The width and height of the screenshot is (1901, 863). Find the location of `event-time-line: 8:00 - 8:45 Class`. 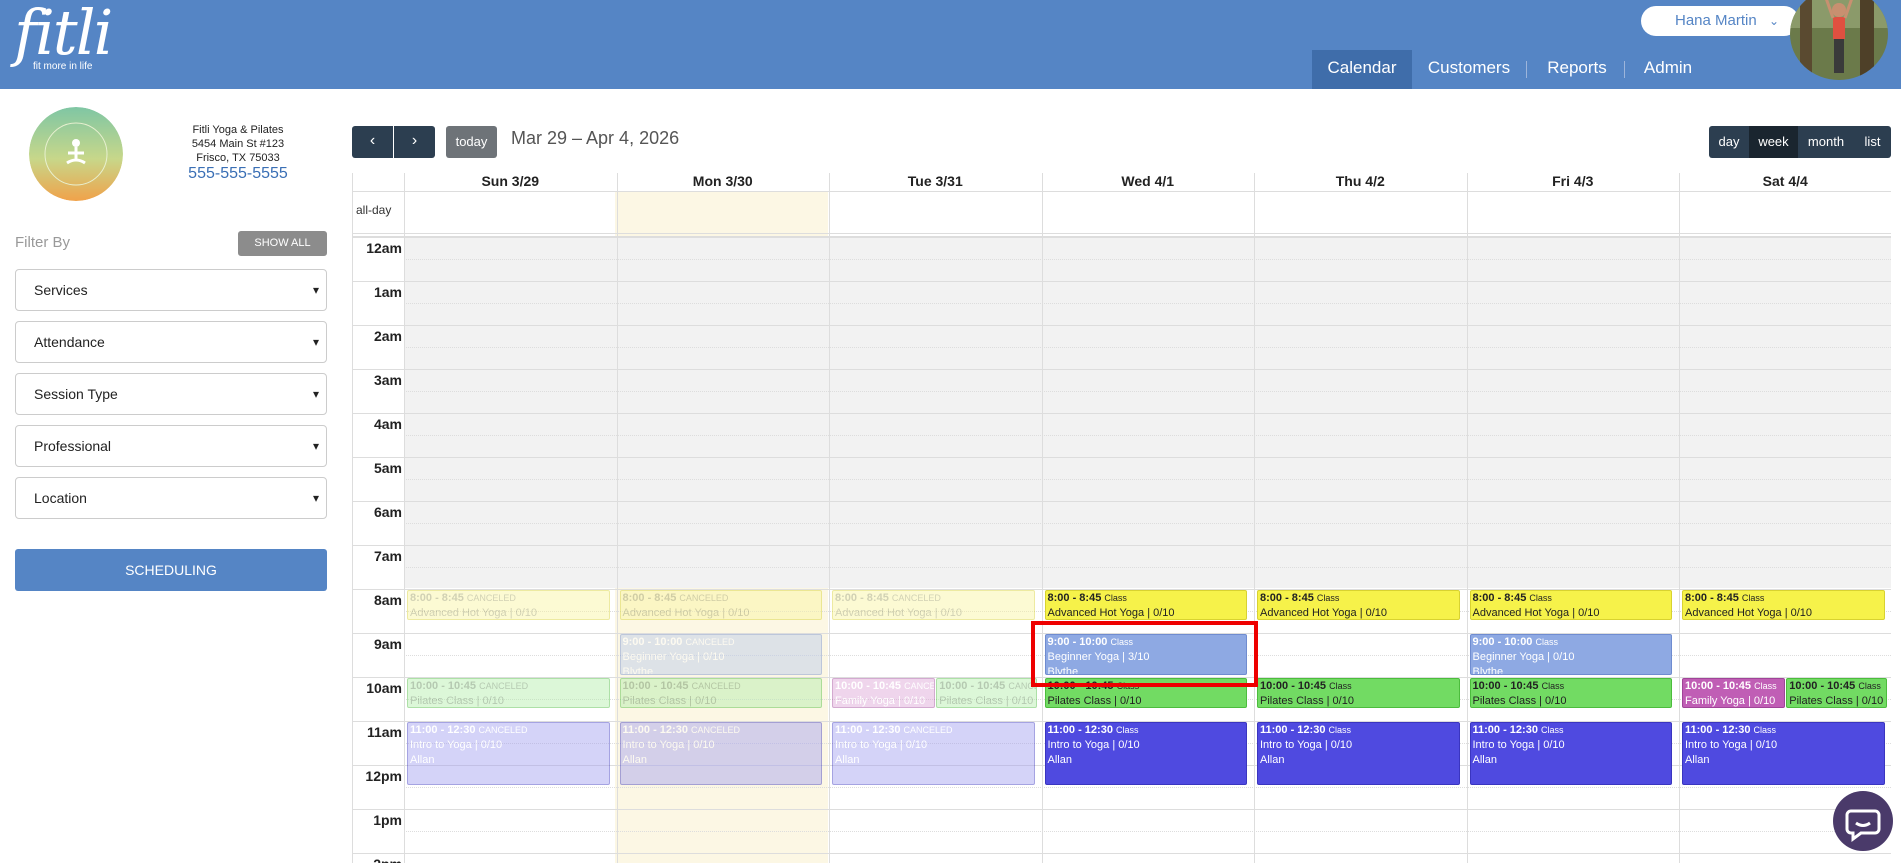

event-time-line: 8:00 - 8:45 Class is located at coordinates (1783, 598).